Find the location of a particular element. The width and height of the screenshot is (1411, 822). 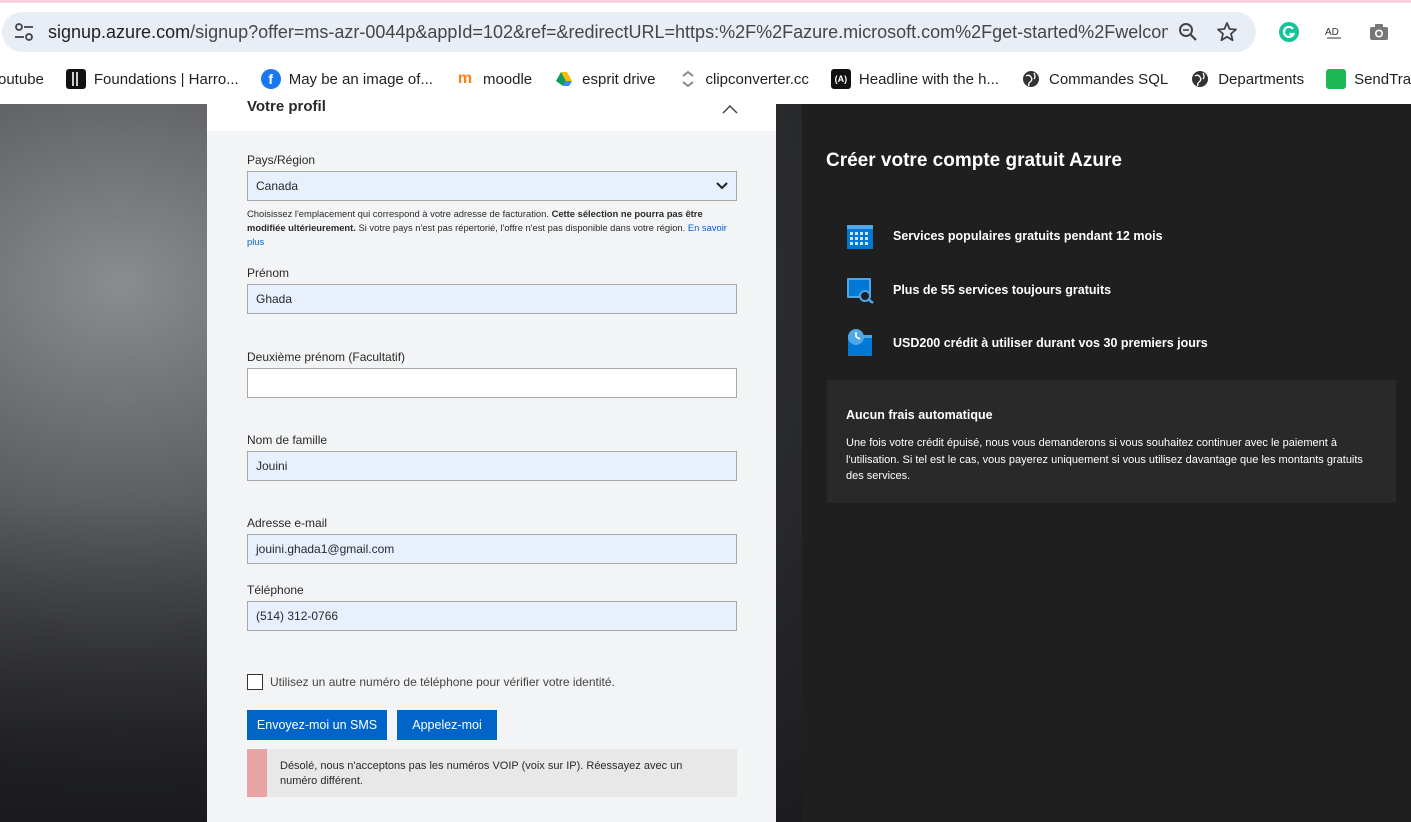

email-label: Adresse e-mail is located at coordinates (287, 523).